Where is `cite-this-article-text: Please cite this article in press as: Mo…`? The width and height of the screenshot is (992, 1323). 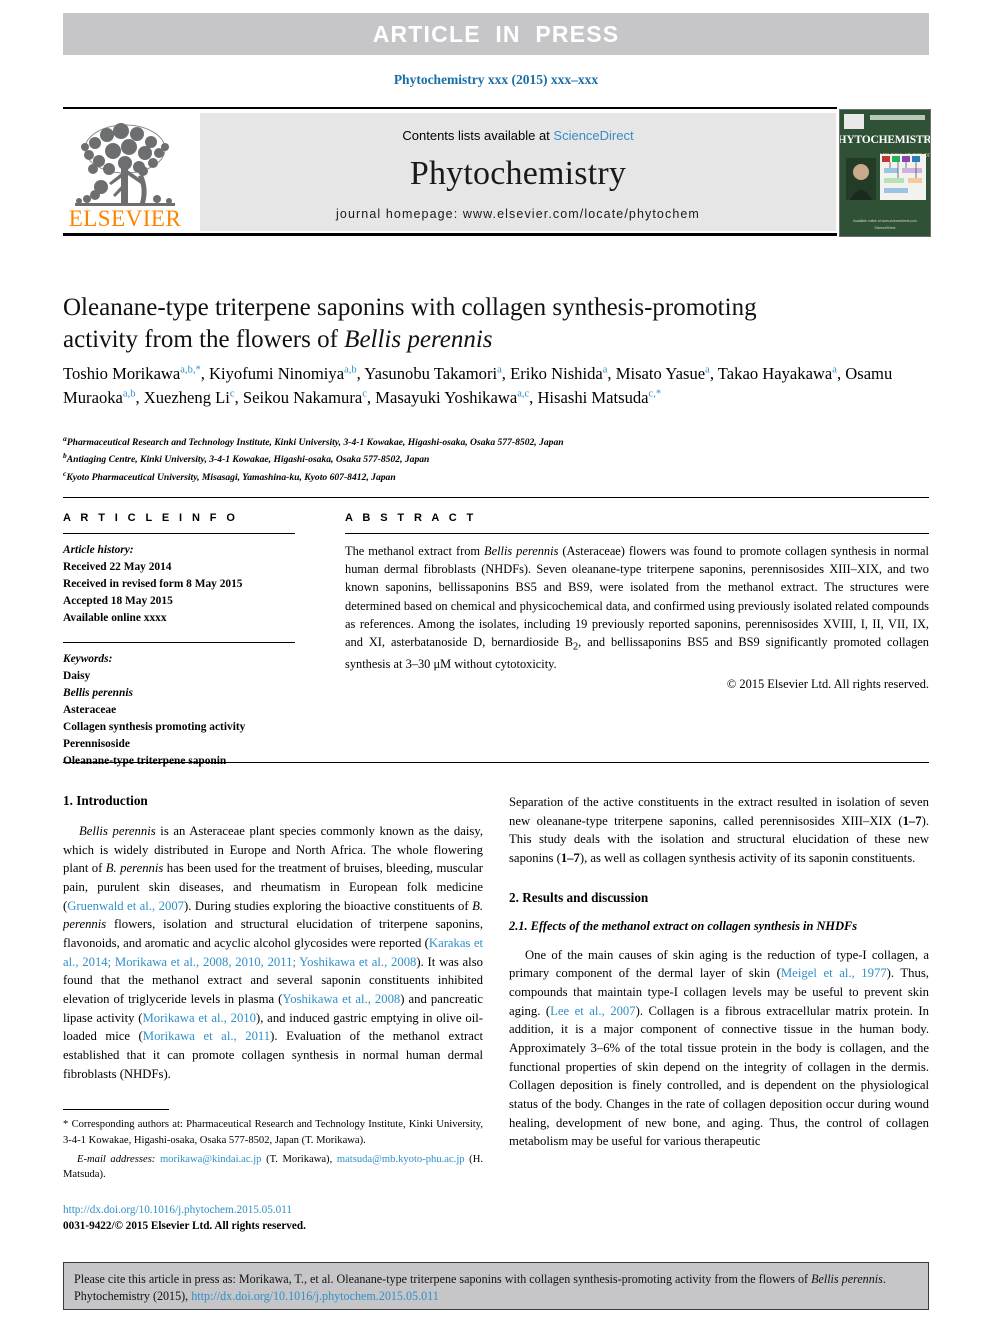
cite-this-article-text: Please cite this article in press as: Mo… is located at coordinates (480, 1288).